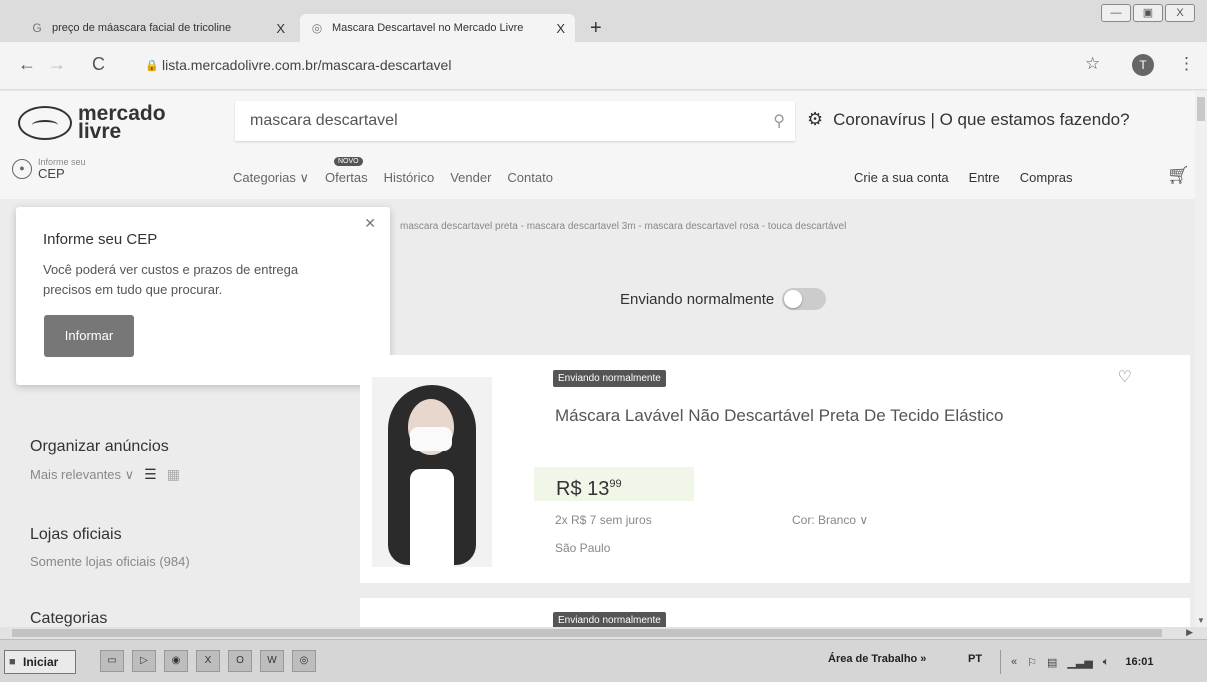 Image resolution: width=1207 pixels, height=682 pixels. I want to click on search-icon: ⚲, so click(779, 121).